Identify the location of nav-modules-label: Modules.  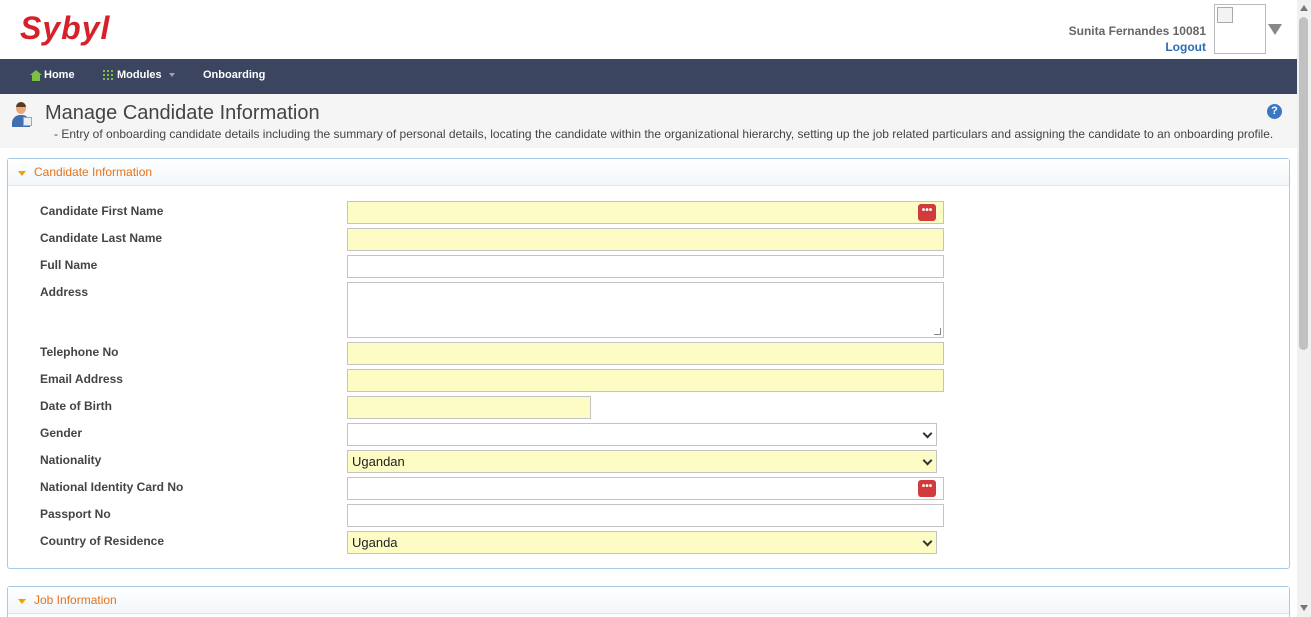
(139, 75).